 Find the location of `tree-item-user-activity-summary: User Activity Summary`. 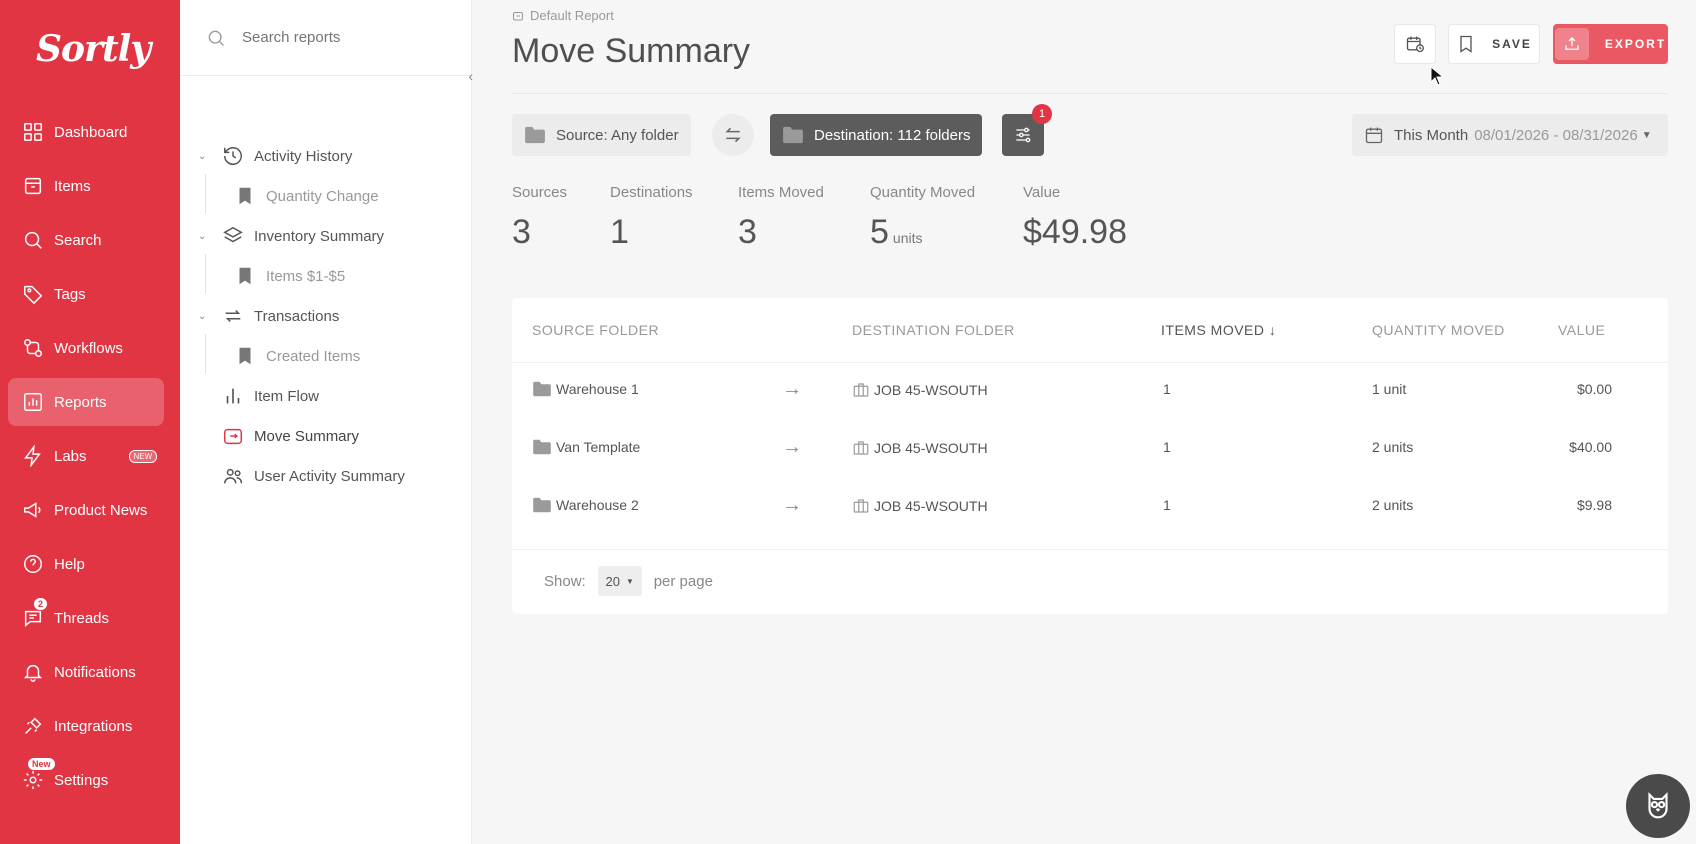

tree-item-user-activity-summary: User Activity Summary is located at coordinates (313, 476).